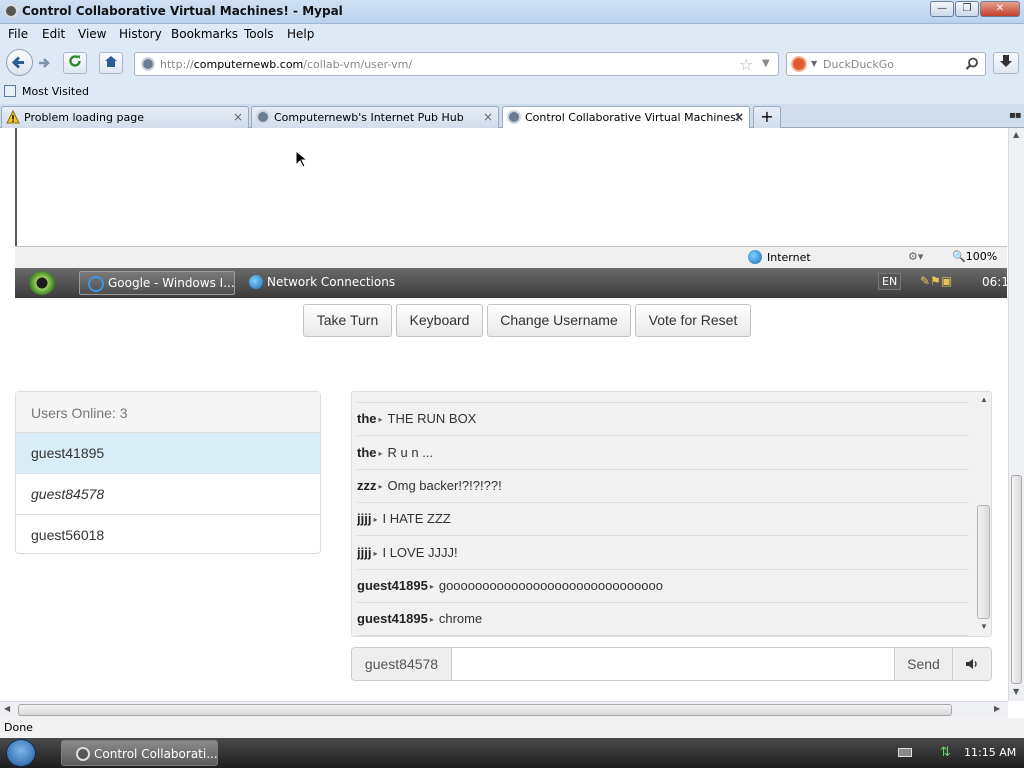  Describe the element at coordinates (983, 562) in the screenshot. I see `chat-scroll-thumb` at that location.